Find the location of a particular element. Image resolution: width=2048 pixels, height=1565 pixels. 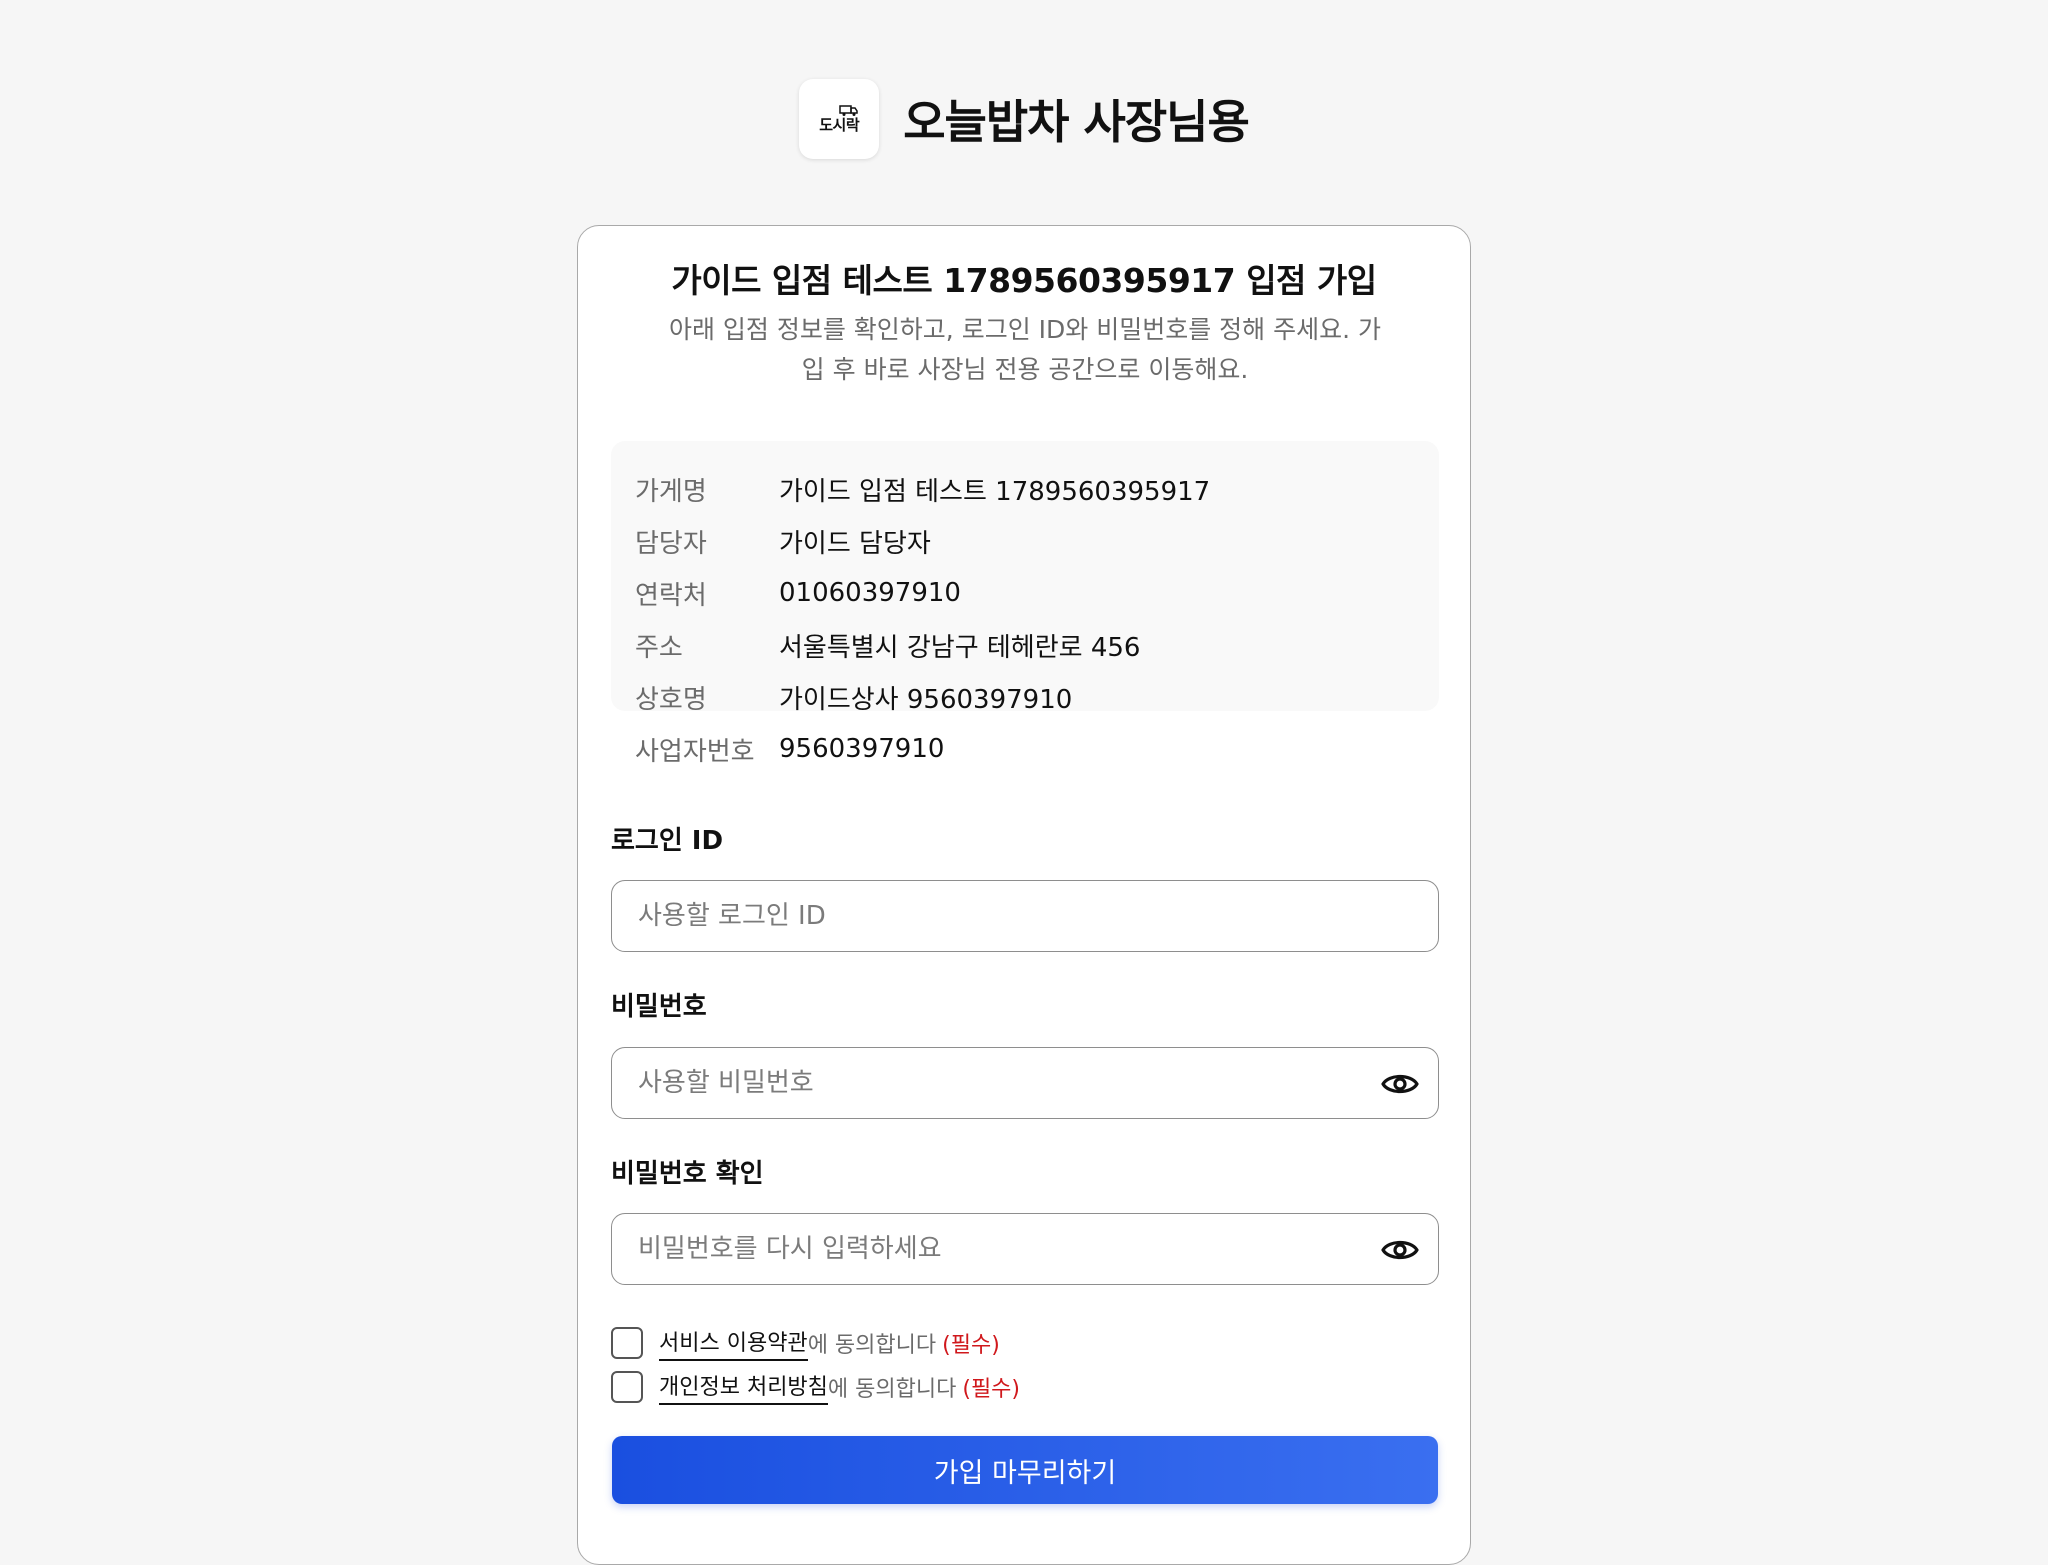

privacy-agreement-row: 개인정보 처리방침 에 동의합니다 (필수) is located at coordinates (816, 1387).